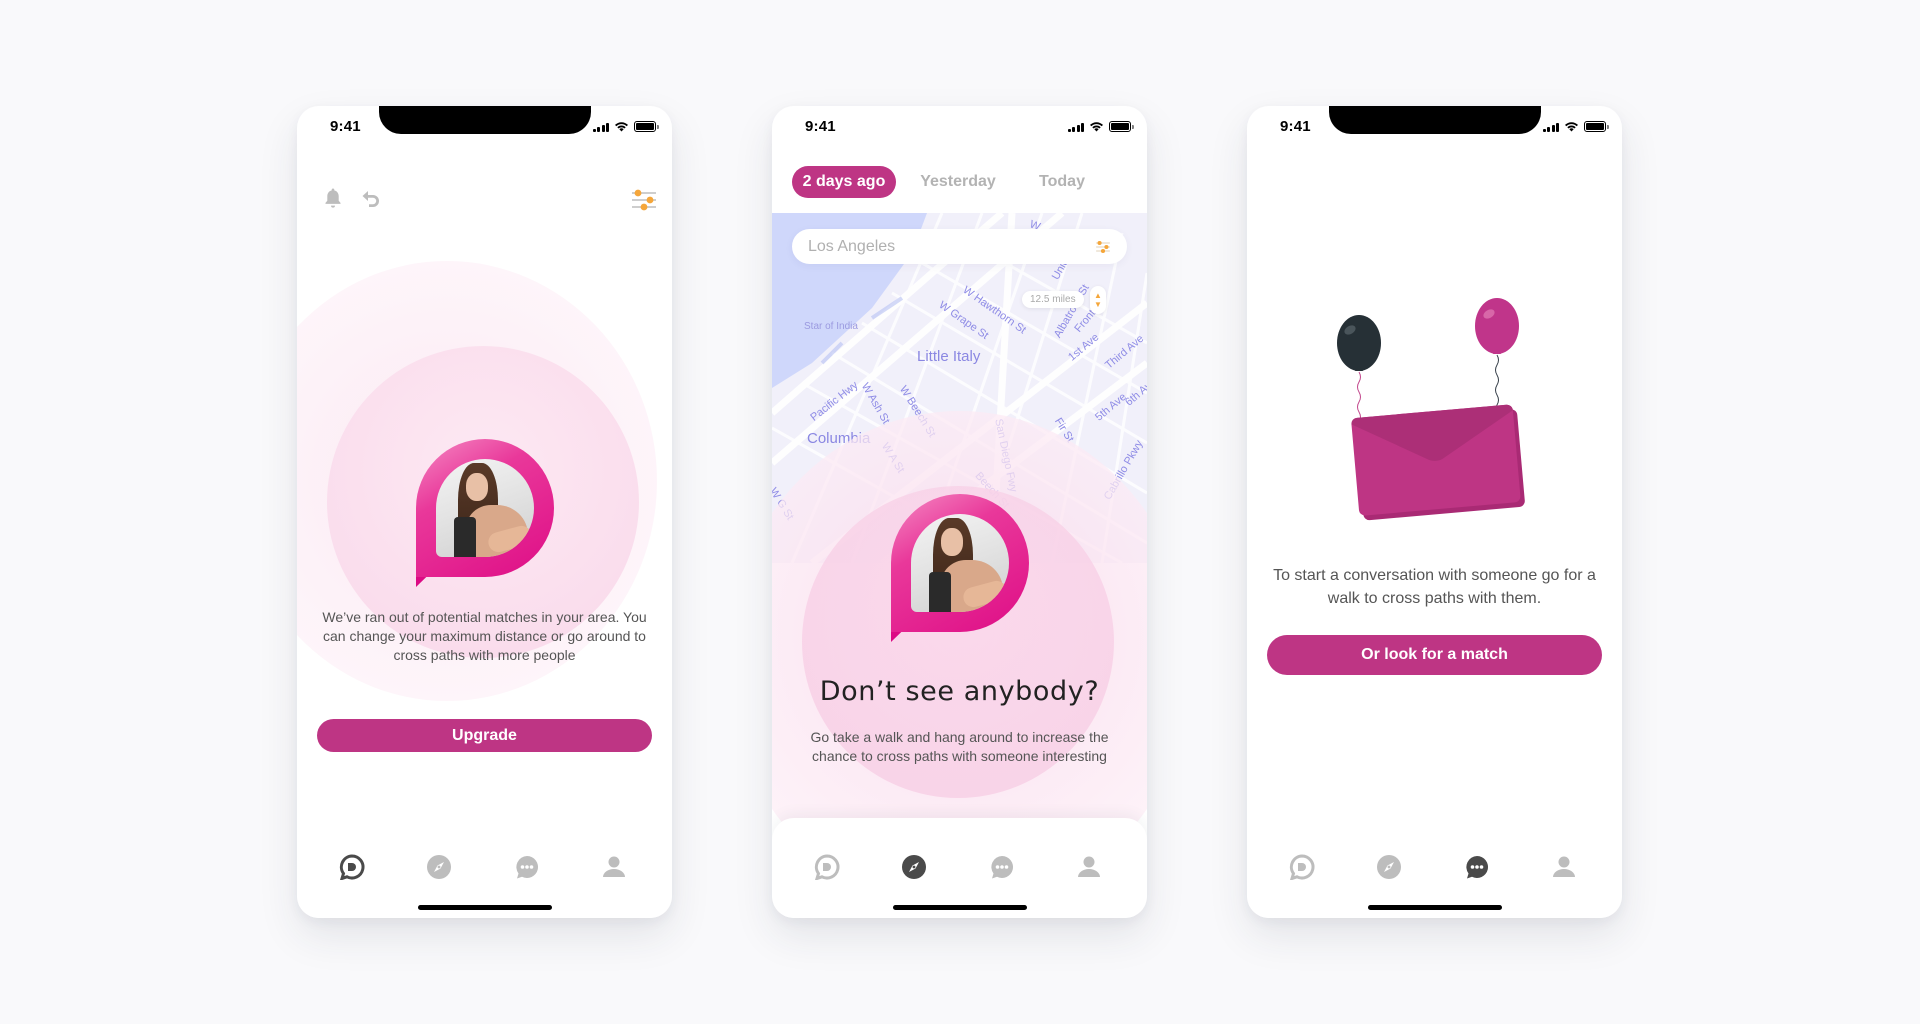 This screenshot has height=1024, width=1920. Describe the element at coordinates (1359, 369) in the screenshot. I see `balloon-black-icon` at that location.